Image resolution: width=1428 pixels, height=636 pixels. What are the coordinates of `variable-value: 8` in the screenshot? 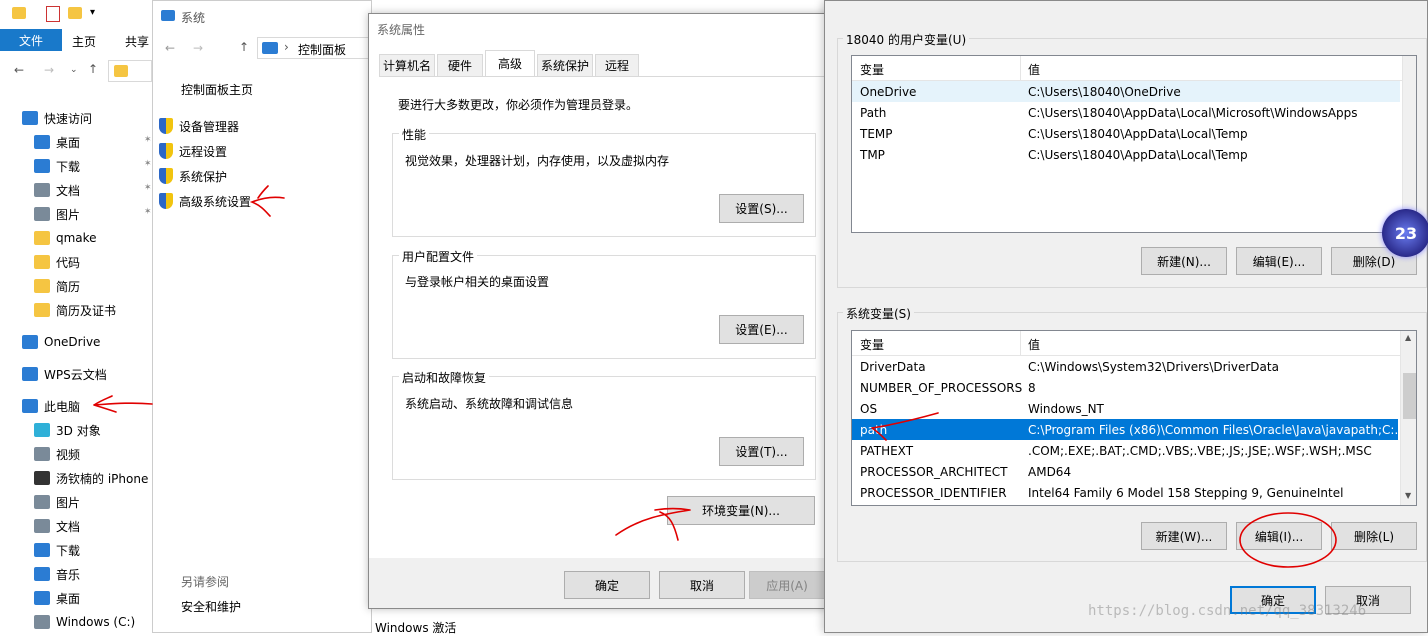 It's located at (1032, 387).